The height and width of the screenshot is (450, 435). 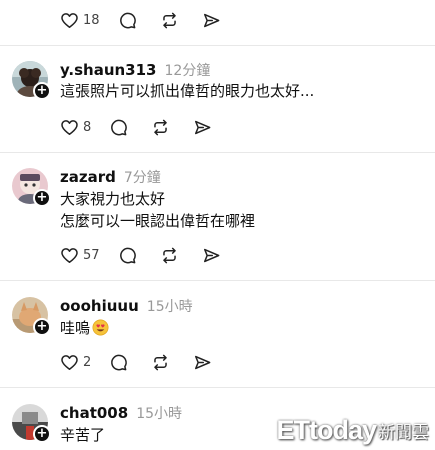 I want to click on username: y.shaun313, so click(x=108, y=70).